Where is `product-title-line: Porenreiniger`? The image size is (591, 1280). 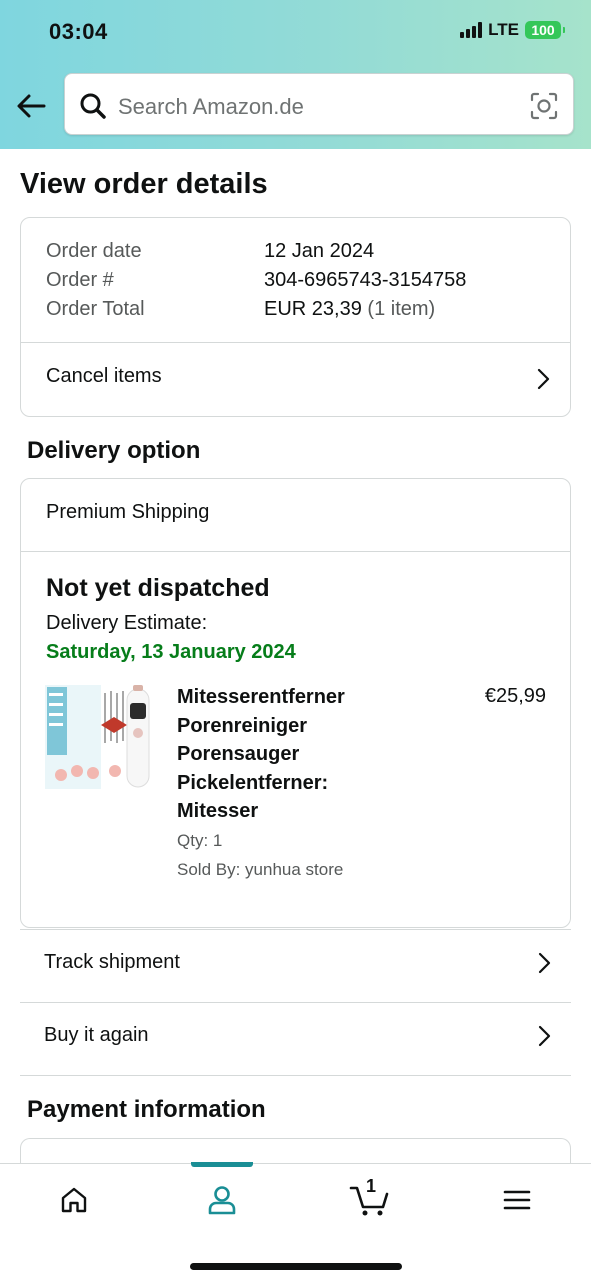
product-title-line: Porenreiniger is located at coordinates (242, 725).